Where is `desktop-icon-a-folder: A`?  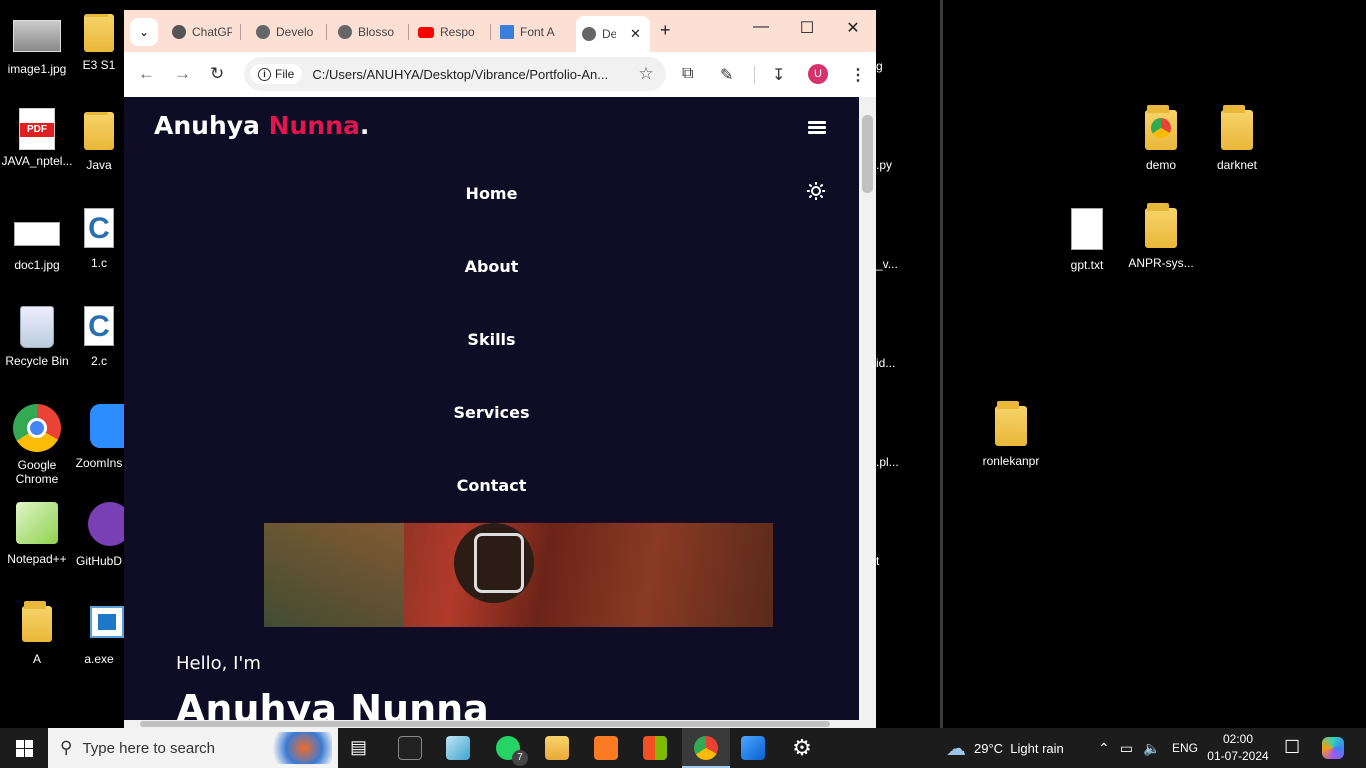
desktop-icon-a-folder: A is located at coordinates (37, 633).